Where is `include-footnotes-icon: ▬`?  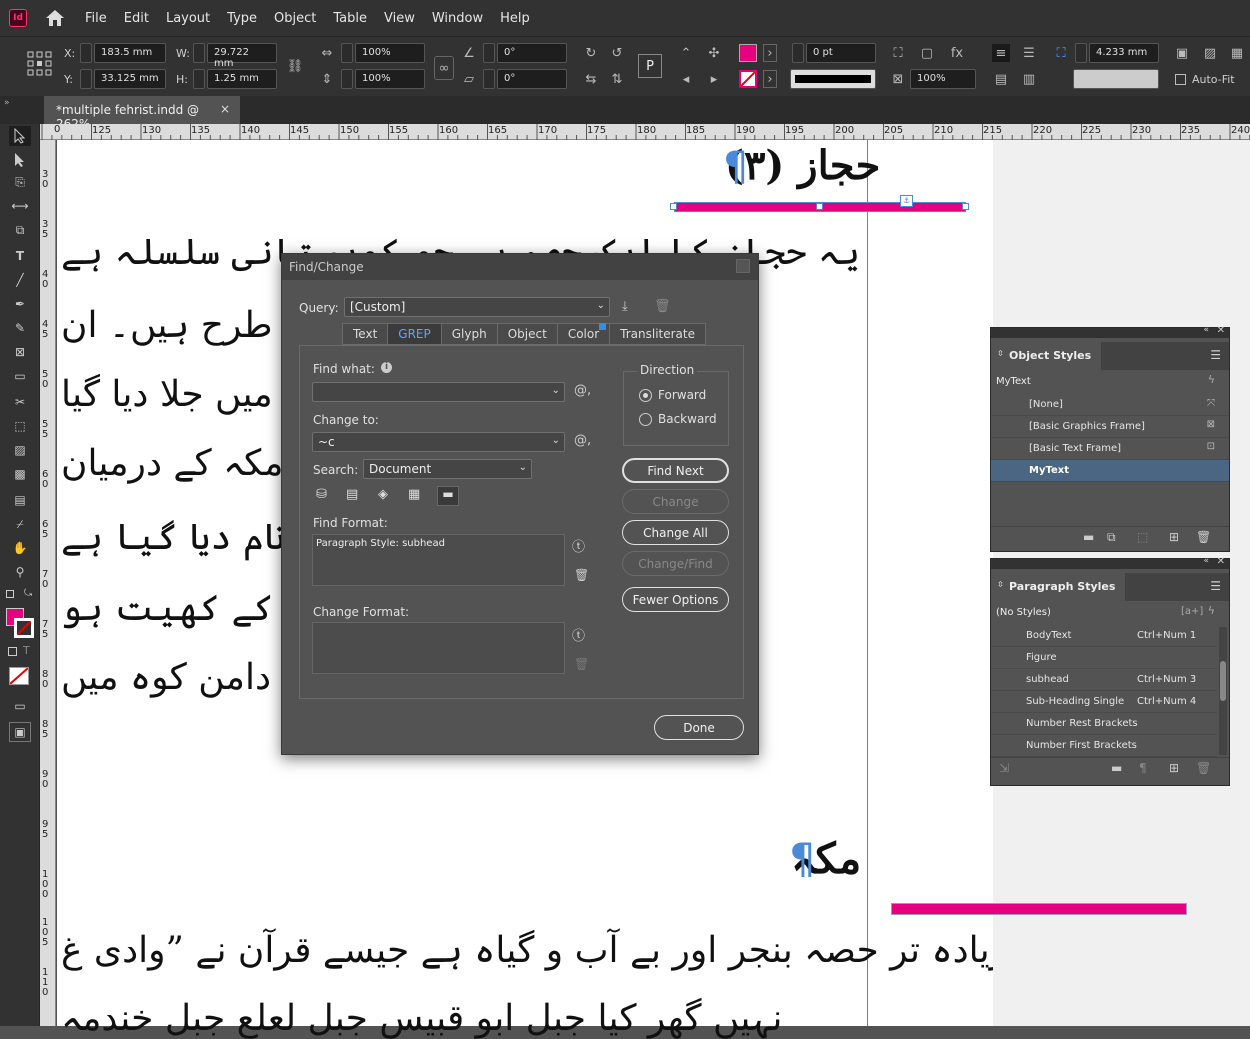 include-footnotes-icon: ▬ is located at coordinates (448, 496).